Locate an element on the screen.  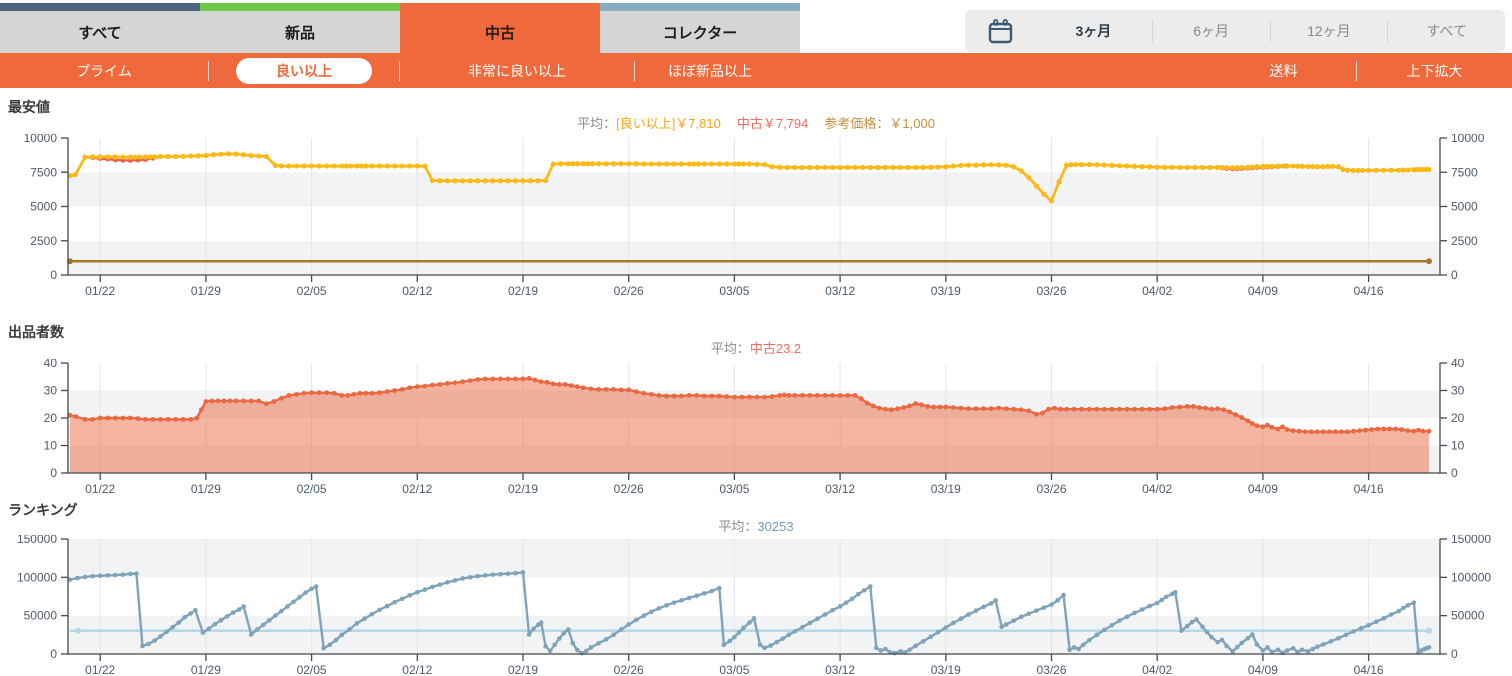
filter-prime: プライム is located at coordinates (104, 71).